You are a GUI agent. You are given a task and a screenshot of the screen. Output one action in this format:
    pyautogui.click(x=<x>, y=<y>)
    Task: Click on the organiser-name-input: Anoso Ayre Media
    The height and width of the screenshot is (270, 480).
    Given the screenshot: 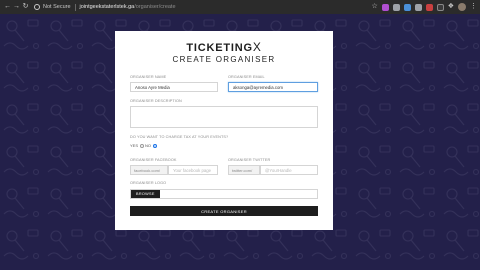 What is the action you would take?
    pyautogui.click(x=174, y=87)
    